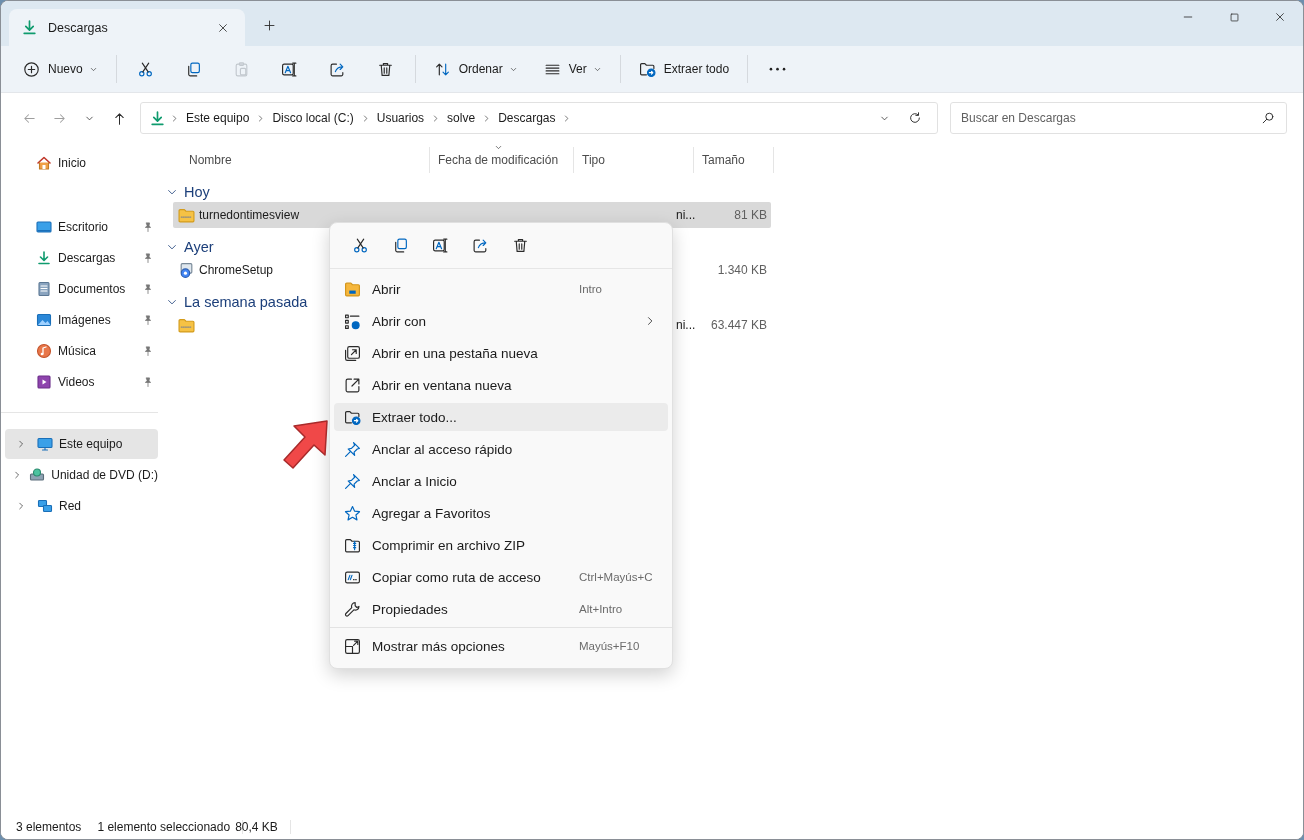  I want to click on shortcut-text: Ctrl+Mayús+C, so click(616, 577).